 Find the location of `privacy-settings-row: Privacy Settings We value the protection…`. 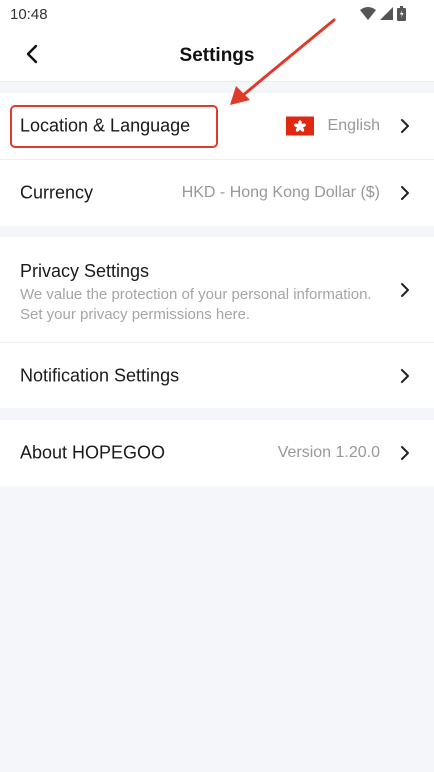

privacy-settings-row: Privacy Settings We value the protection… is located at coordinates (217, 289).